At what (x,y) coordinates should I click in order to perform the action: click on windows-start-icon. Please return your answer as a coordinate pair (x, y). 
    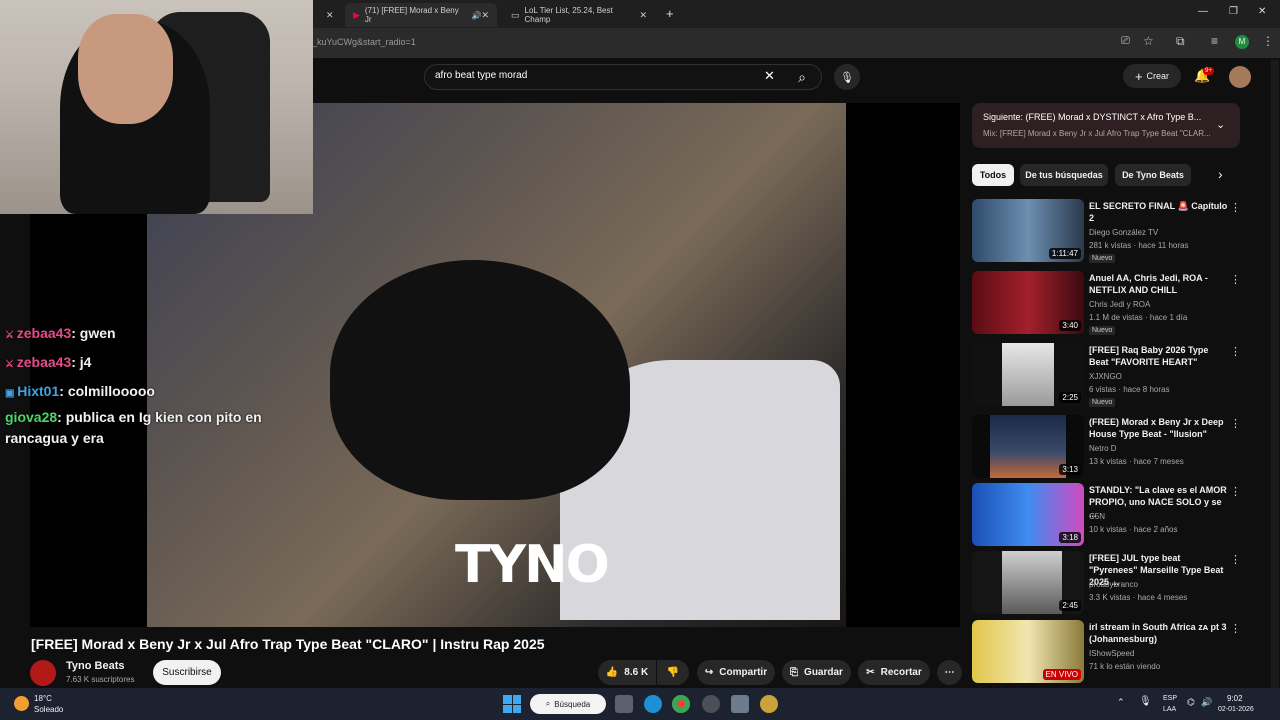
    Looking at the image, I should click on (512, 704).